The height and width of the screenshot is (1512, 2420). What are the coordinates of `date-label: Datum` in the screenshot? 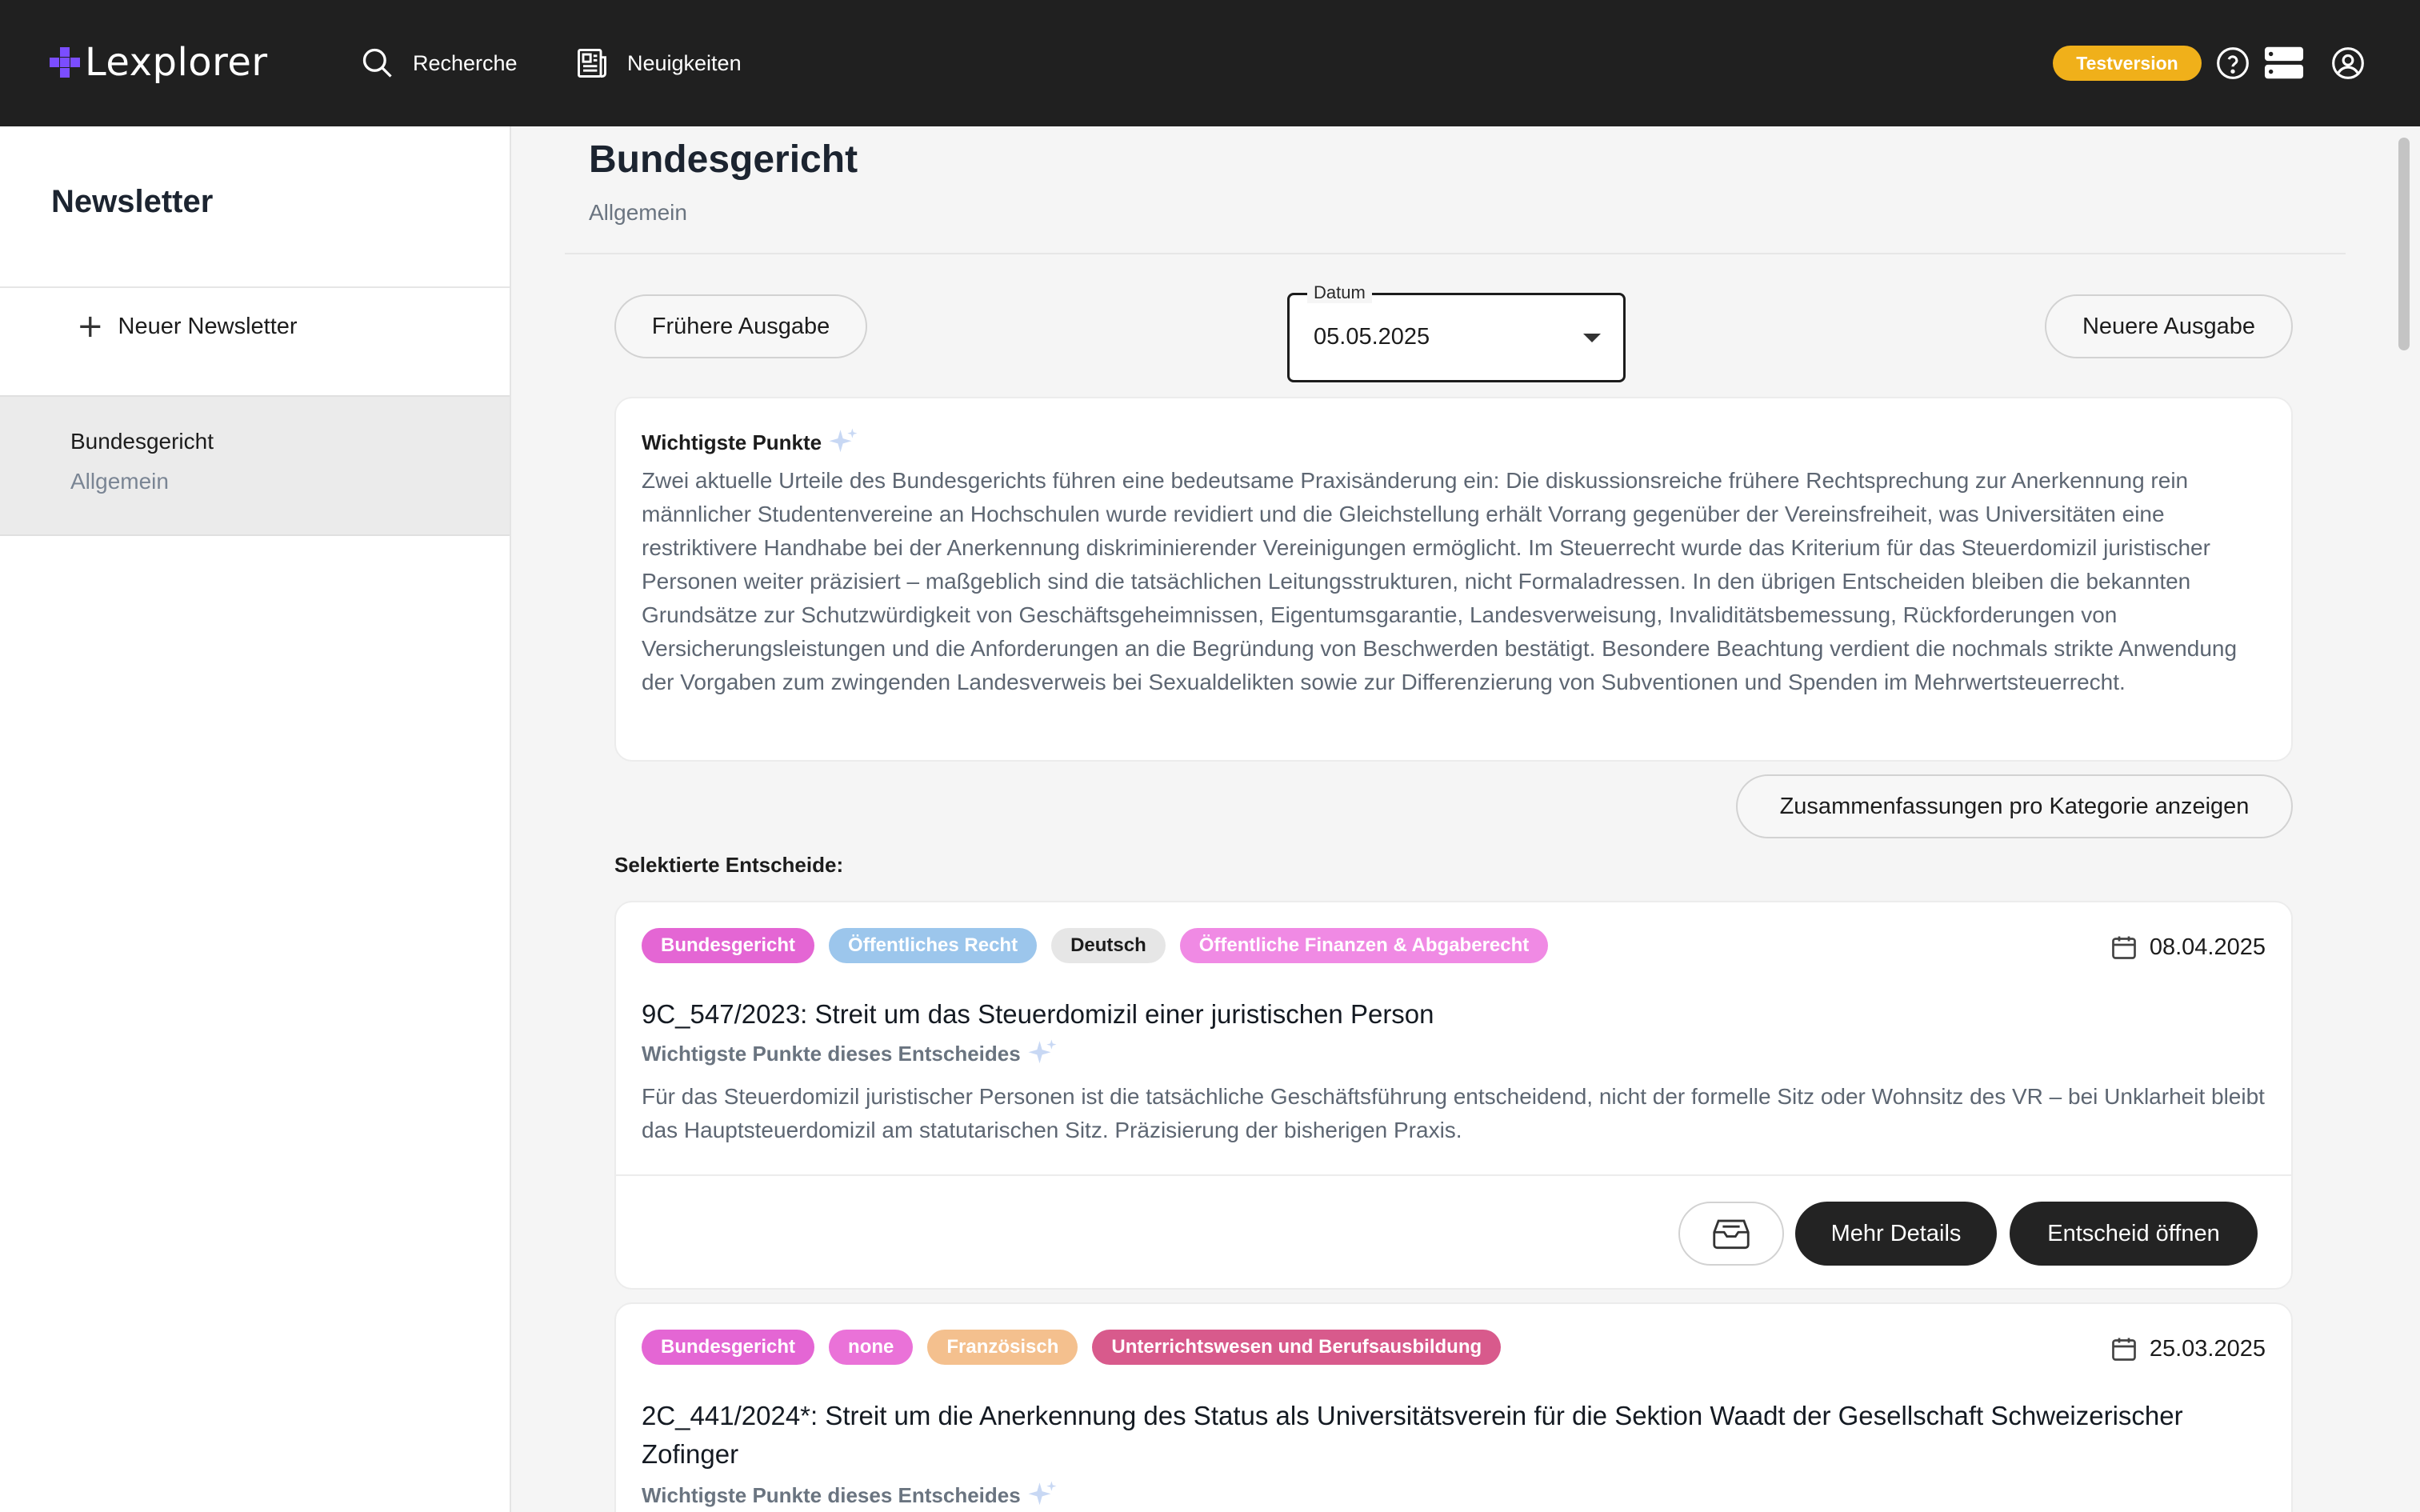 It's located at (1339, 292).